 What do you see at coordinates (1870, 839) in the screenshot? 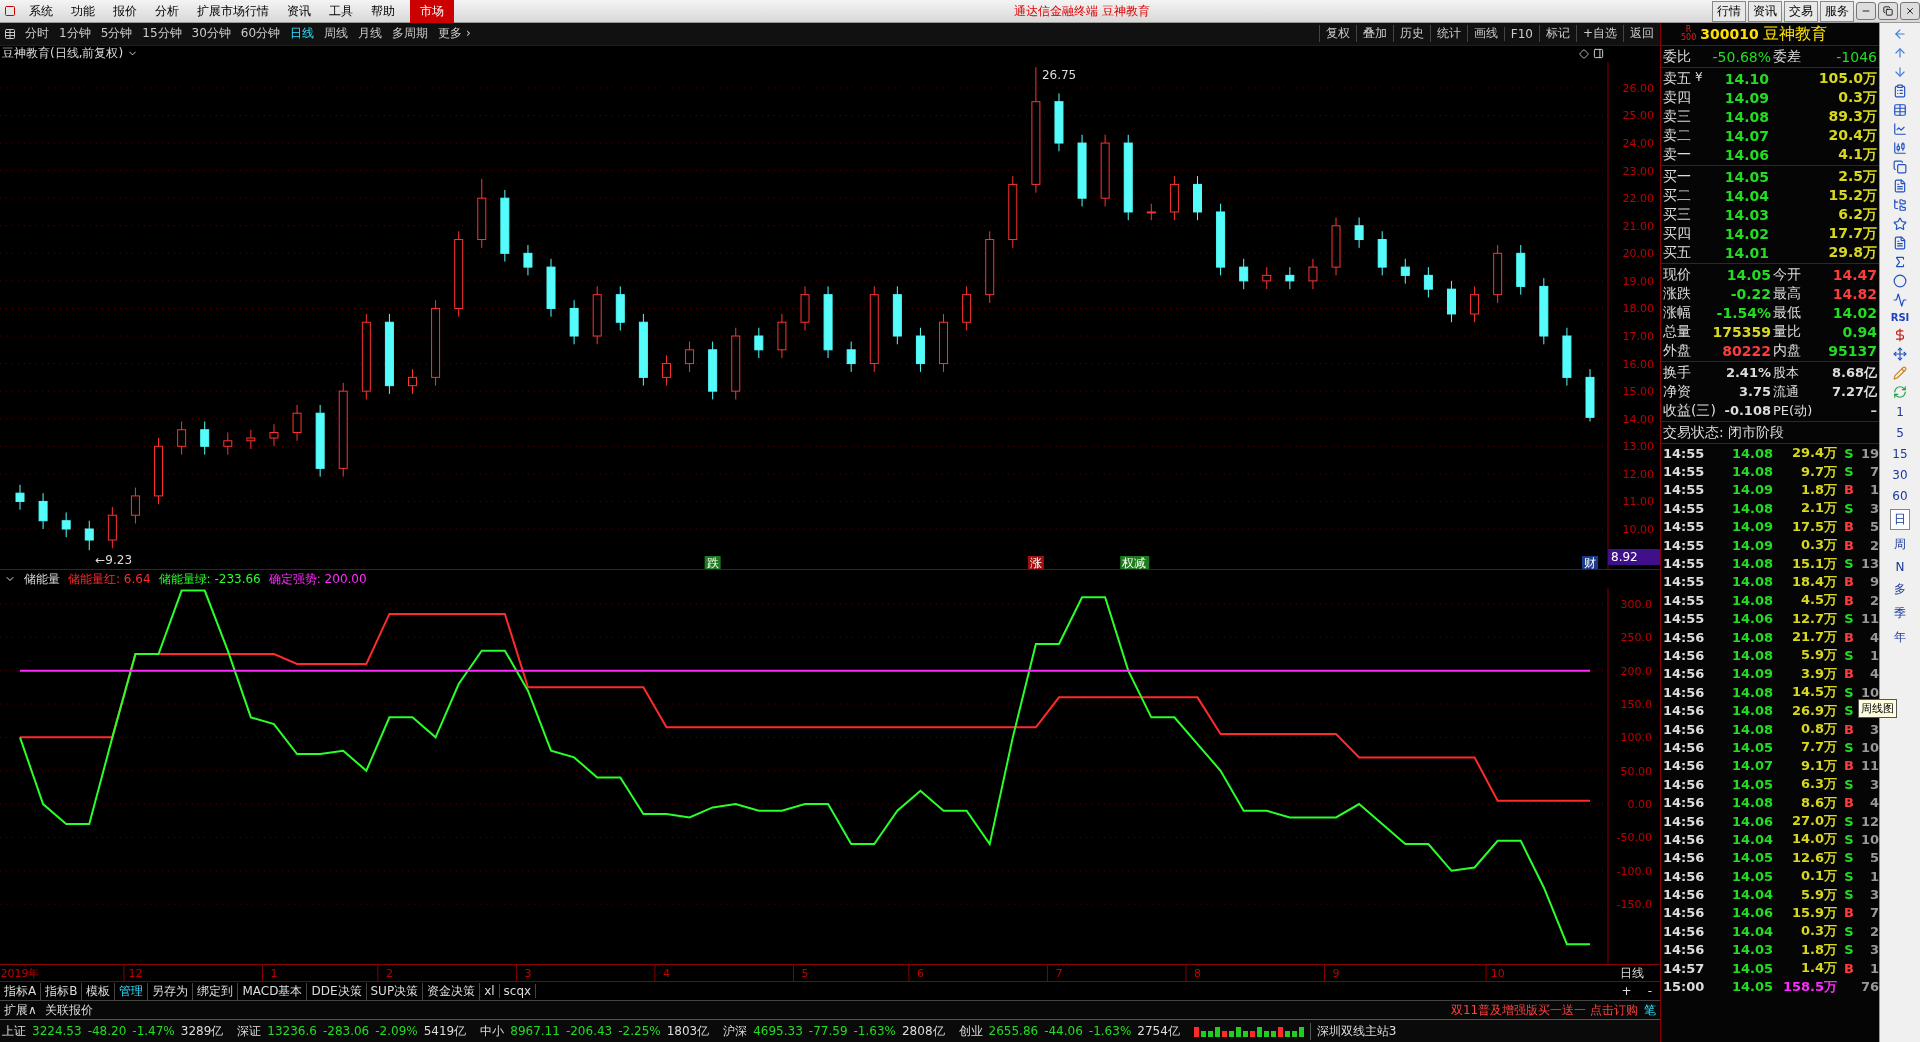
I see `tick-count: 10` at bounding box center [1870, 839].